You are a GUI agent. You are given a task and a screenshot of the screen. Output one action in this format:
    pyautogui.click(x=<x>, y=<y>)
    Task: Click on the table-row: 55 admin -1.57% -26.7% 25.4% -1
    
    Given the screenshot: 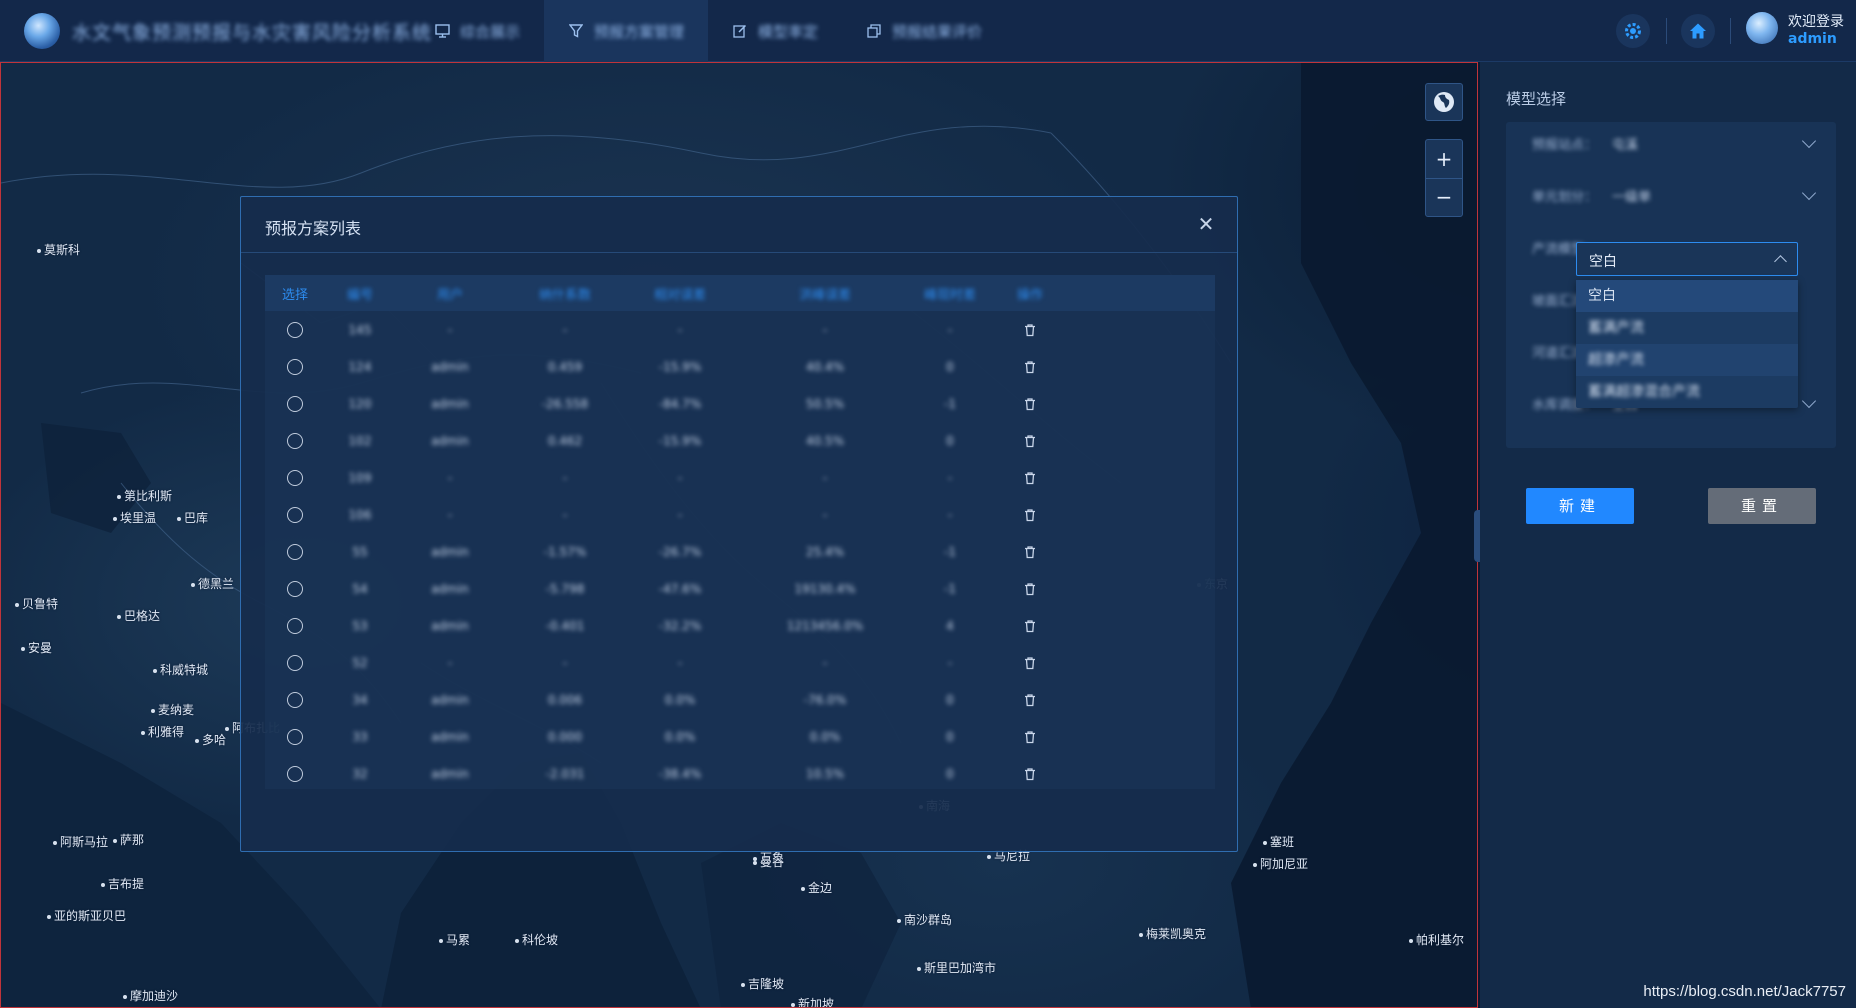 What is the action you would take?
    pyautogui.click(x=740, y=551)
    